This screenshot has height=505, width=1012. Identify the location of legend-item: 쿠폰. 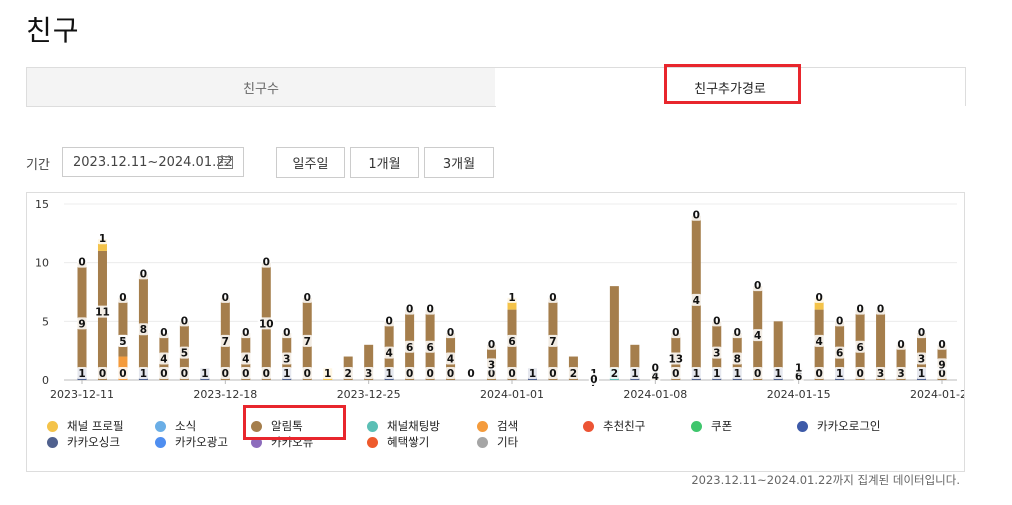
(711, 426).